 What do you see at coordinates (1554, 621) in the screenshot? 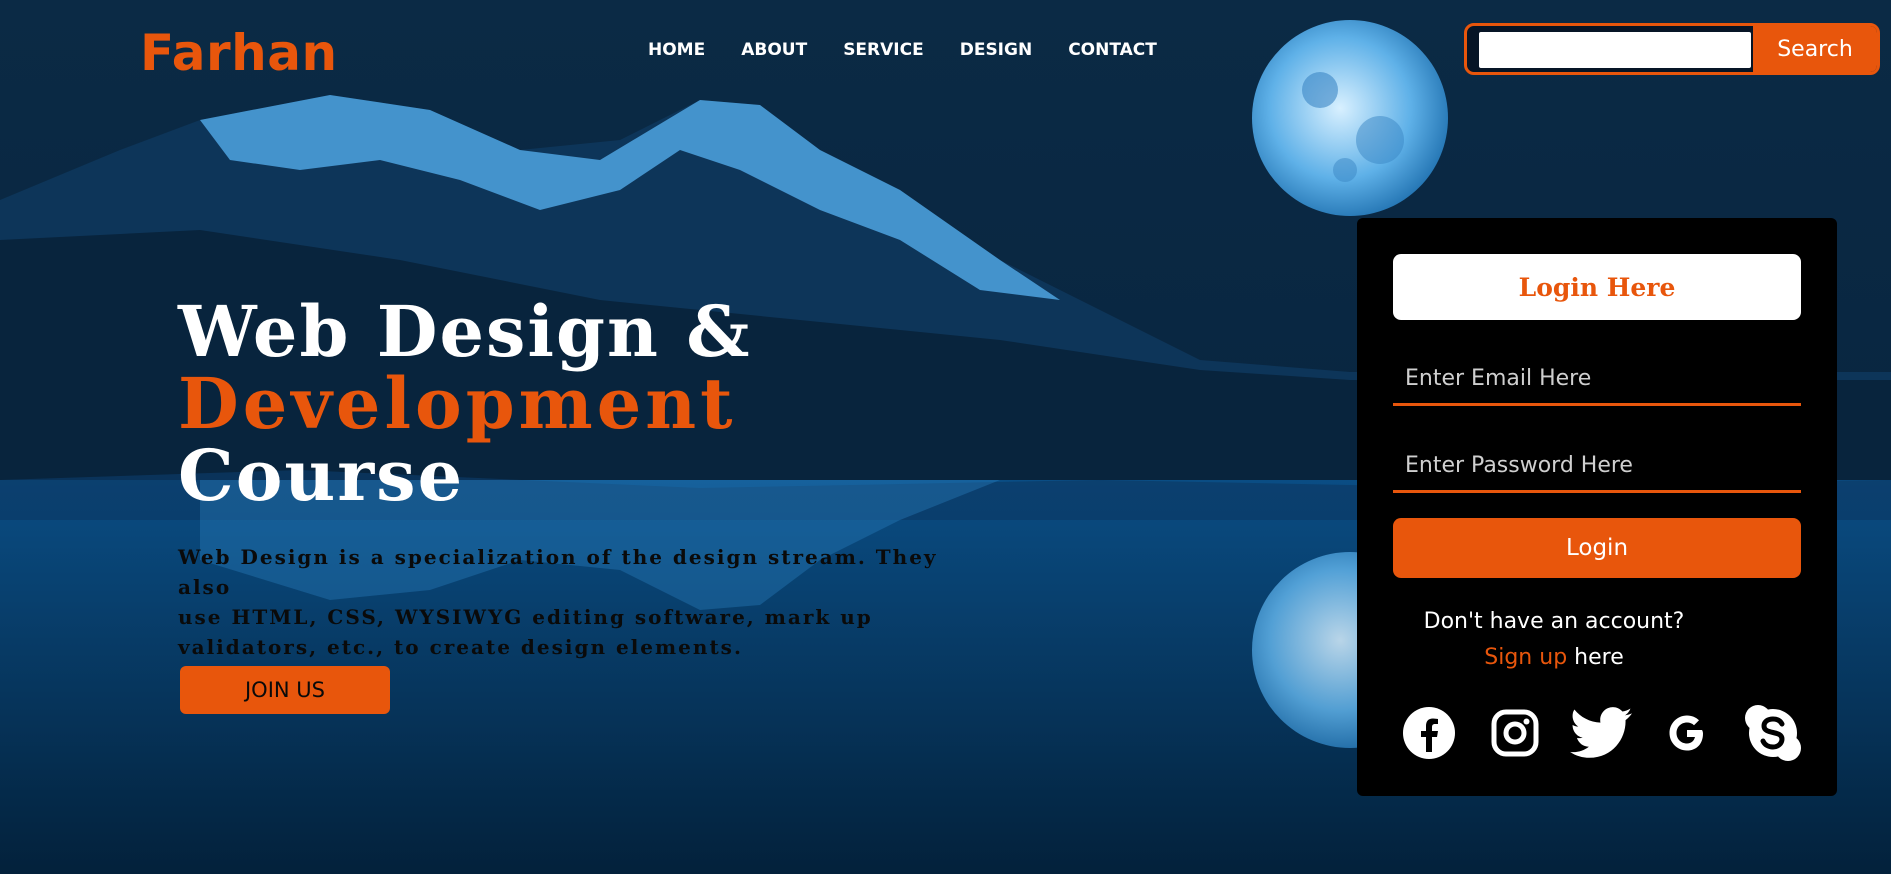
I see `no-account-text: Don't have an account?` at bounding box center [1554, 621].